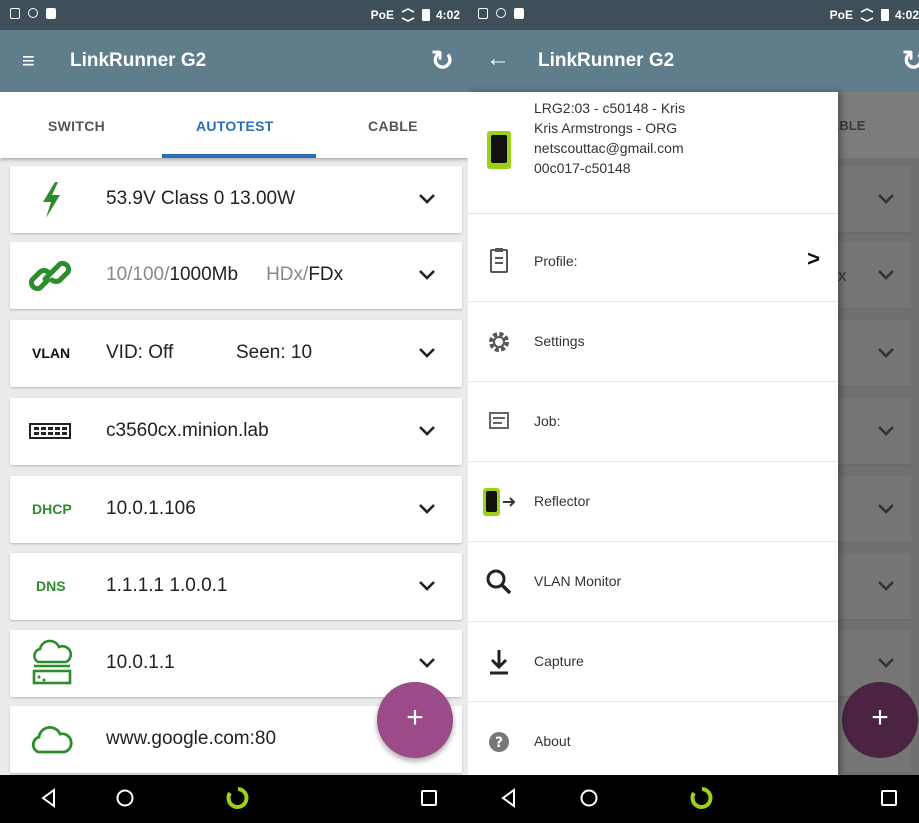 This screenshot has width=919, height=823. What do you see at coordinates (499, 420) in the screenshot?
I see `message-icon` at bounding box center [499, 420].